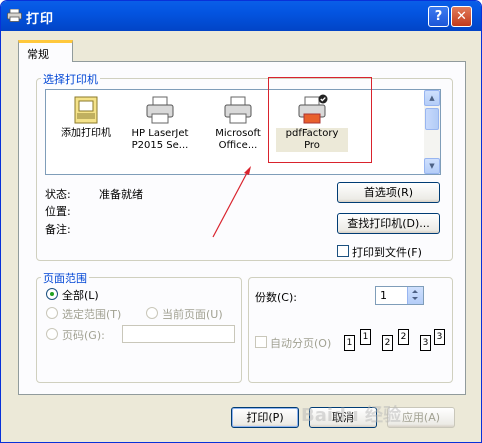 Image resolution: width=482 pixels, height=443 pixels. I want to click on page-range-selection-label: 选定范围(T), so click(91, 314).